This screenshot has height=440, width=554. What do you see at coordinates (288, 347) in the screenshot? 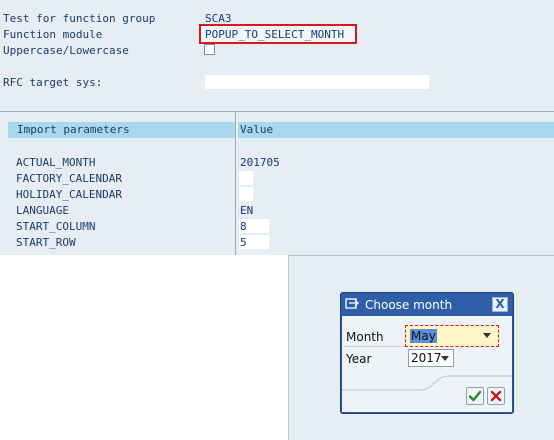
I see `lower-panel-border` at bounding box center [288, 347].